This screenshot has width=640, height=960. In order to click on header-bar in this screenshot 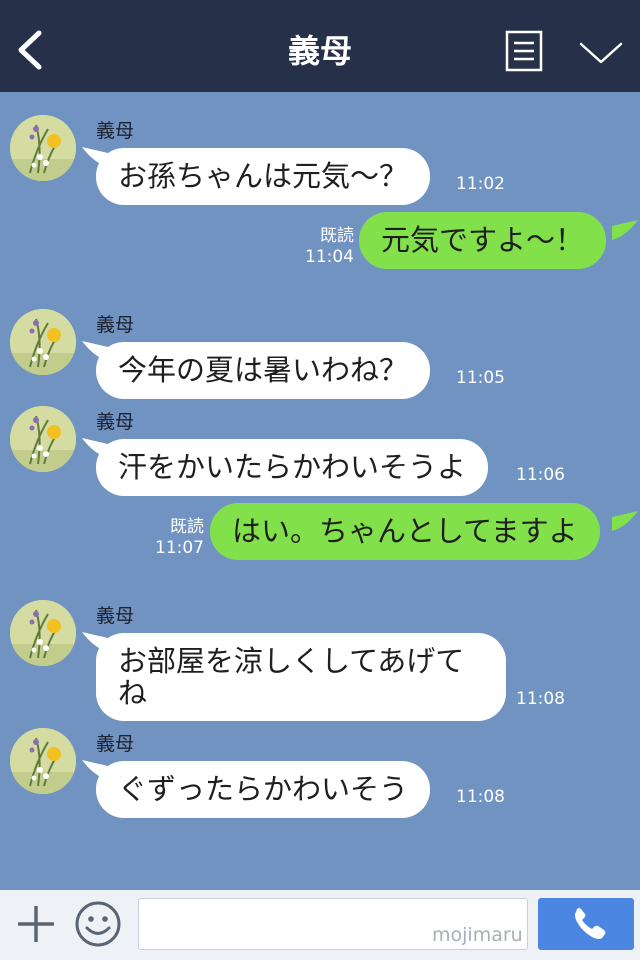, I will do `click(320, 46)`.